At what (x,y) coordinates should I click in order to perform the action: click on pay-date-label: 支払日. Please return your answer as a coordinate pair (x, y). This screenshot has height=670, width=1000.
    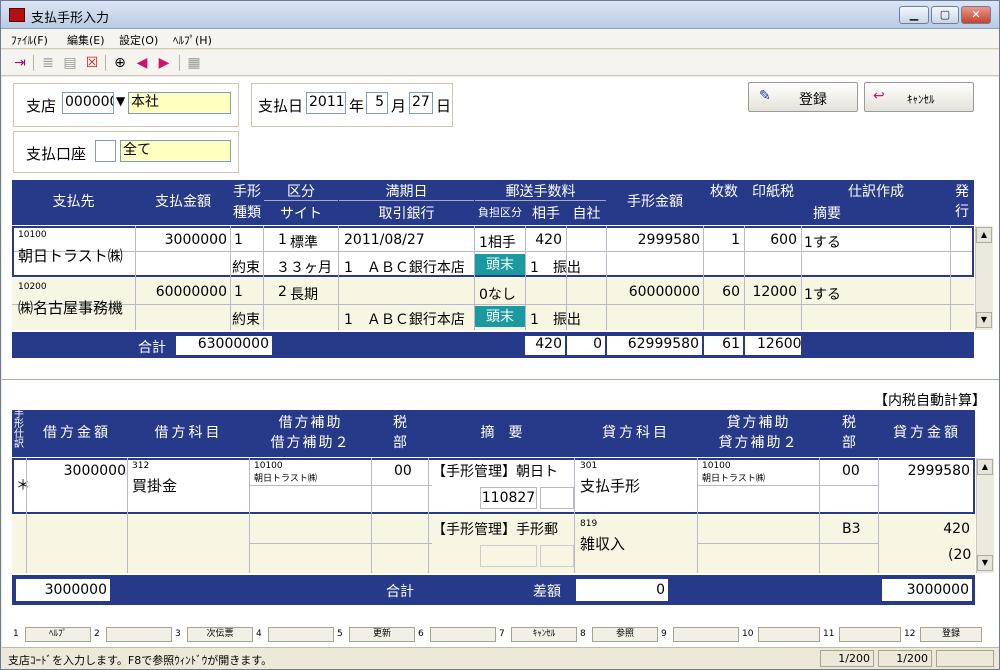
    Looking at the image, I should click on (281, 106).